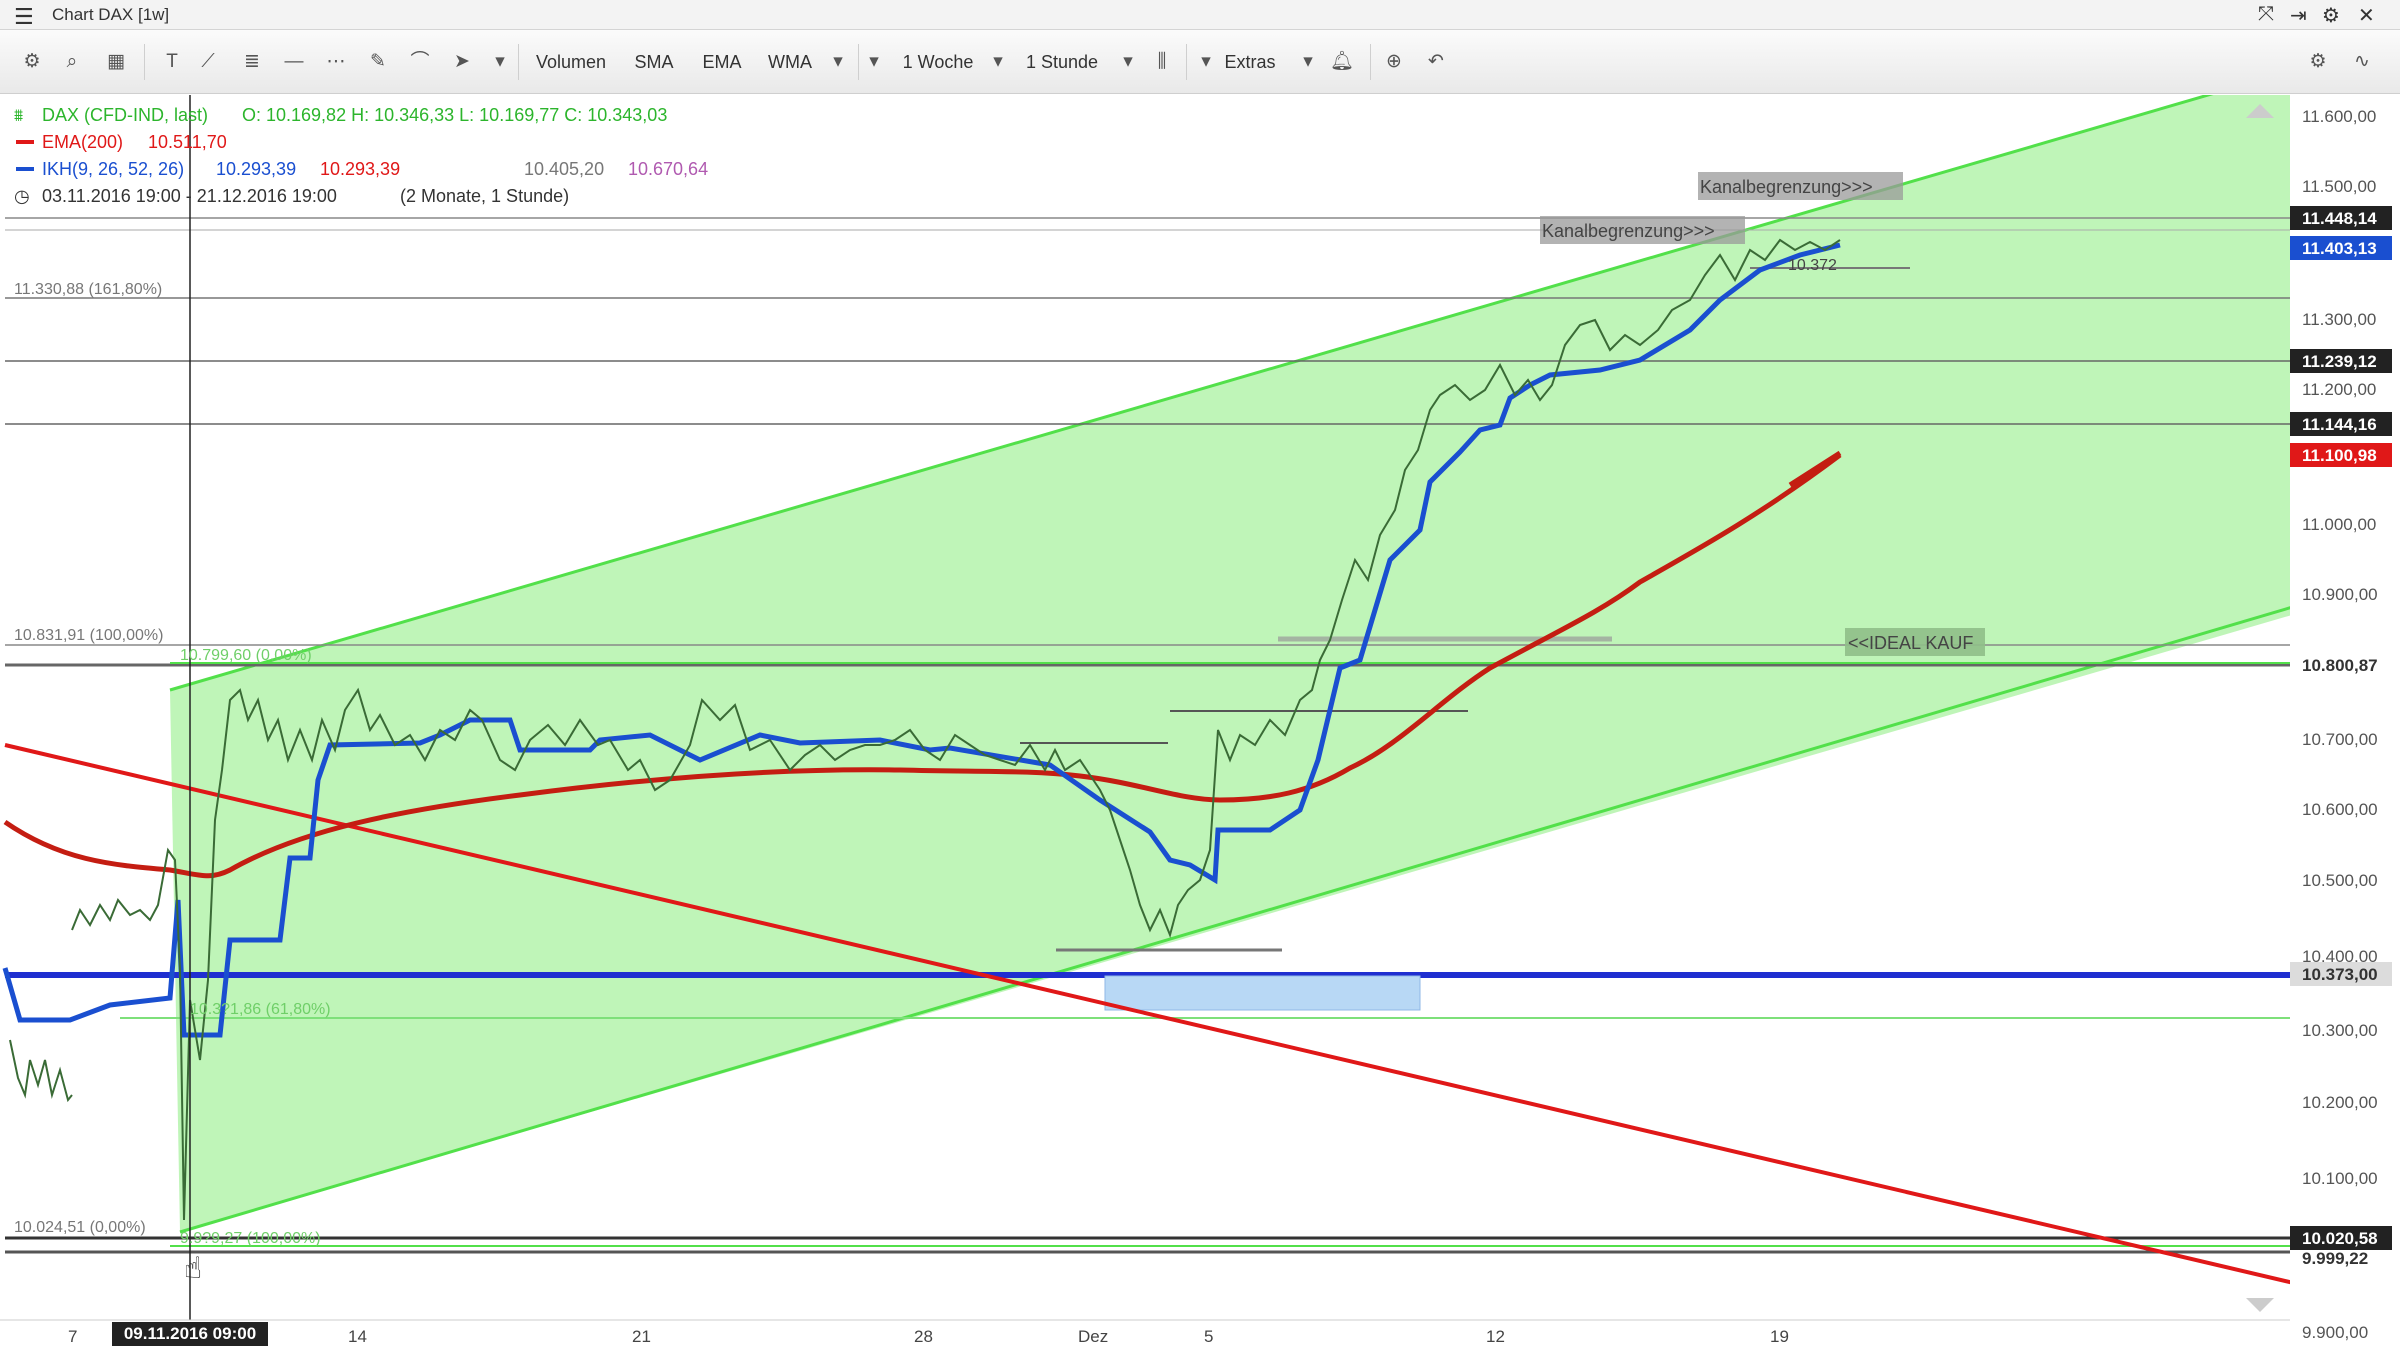 The image size is (2400, 1350). Describe the element at coordinates (113, 169) in the screenshot. I see `legend-ikh-name: IKH(9, 26, 52, 26)` at that location.